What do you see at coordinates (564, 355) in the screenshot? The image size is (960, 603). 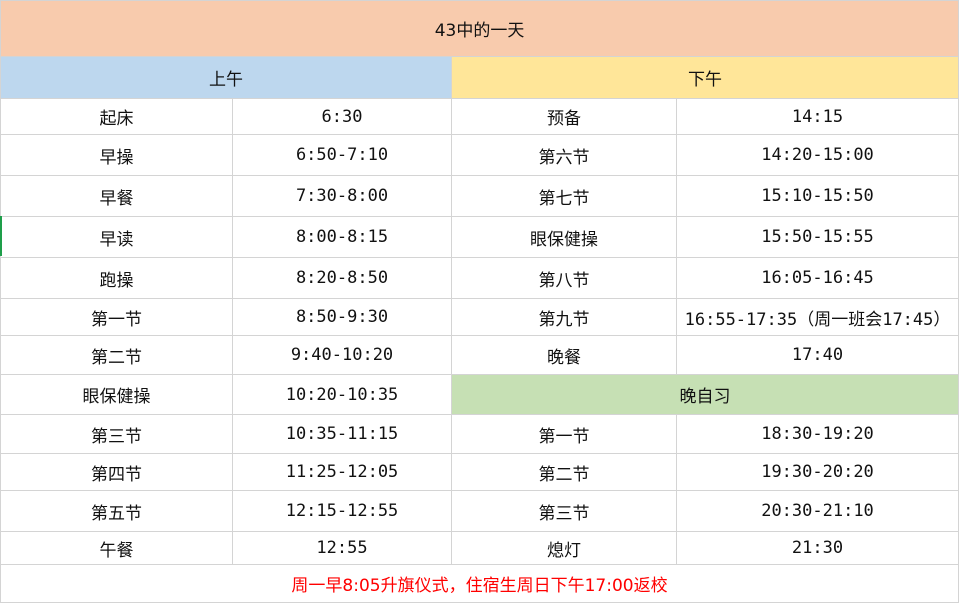 I see `afternoon-activity: 晚餐` at bounding box center [564, 355].